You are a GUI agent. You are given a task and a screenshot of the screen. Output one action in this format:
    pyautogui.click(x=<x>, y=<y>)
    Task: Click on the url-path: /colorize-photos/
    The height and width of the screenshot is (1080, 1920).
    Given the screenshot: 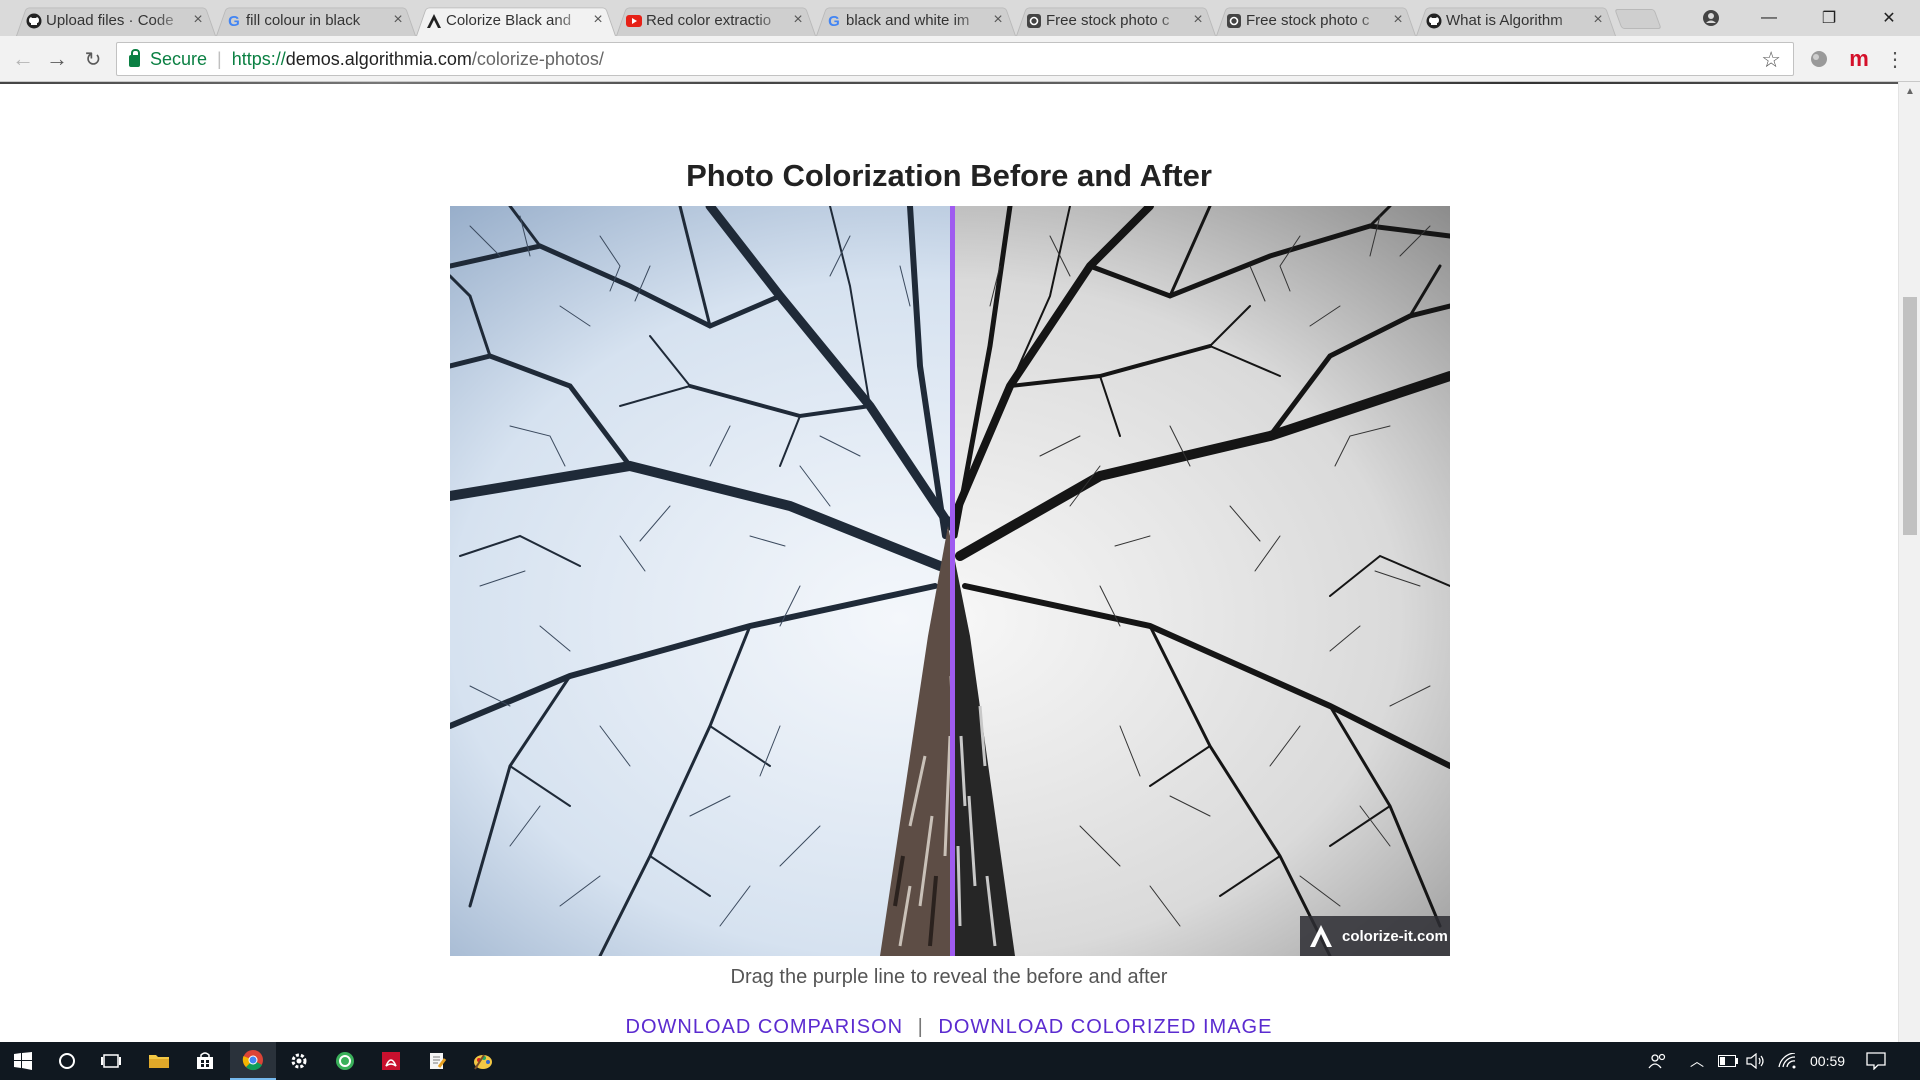 What is the action you would take?
    pyautogui.click(x=537, y=58)
    